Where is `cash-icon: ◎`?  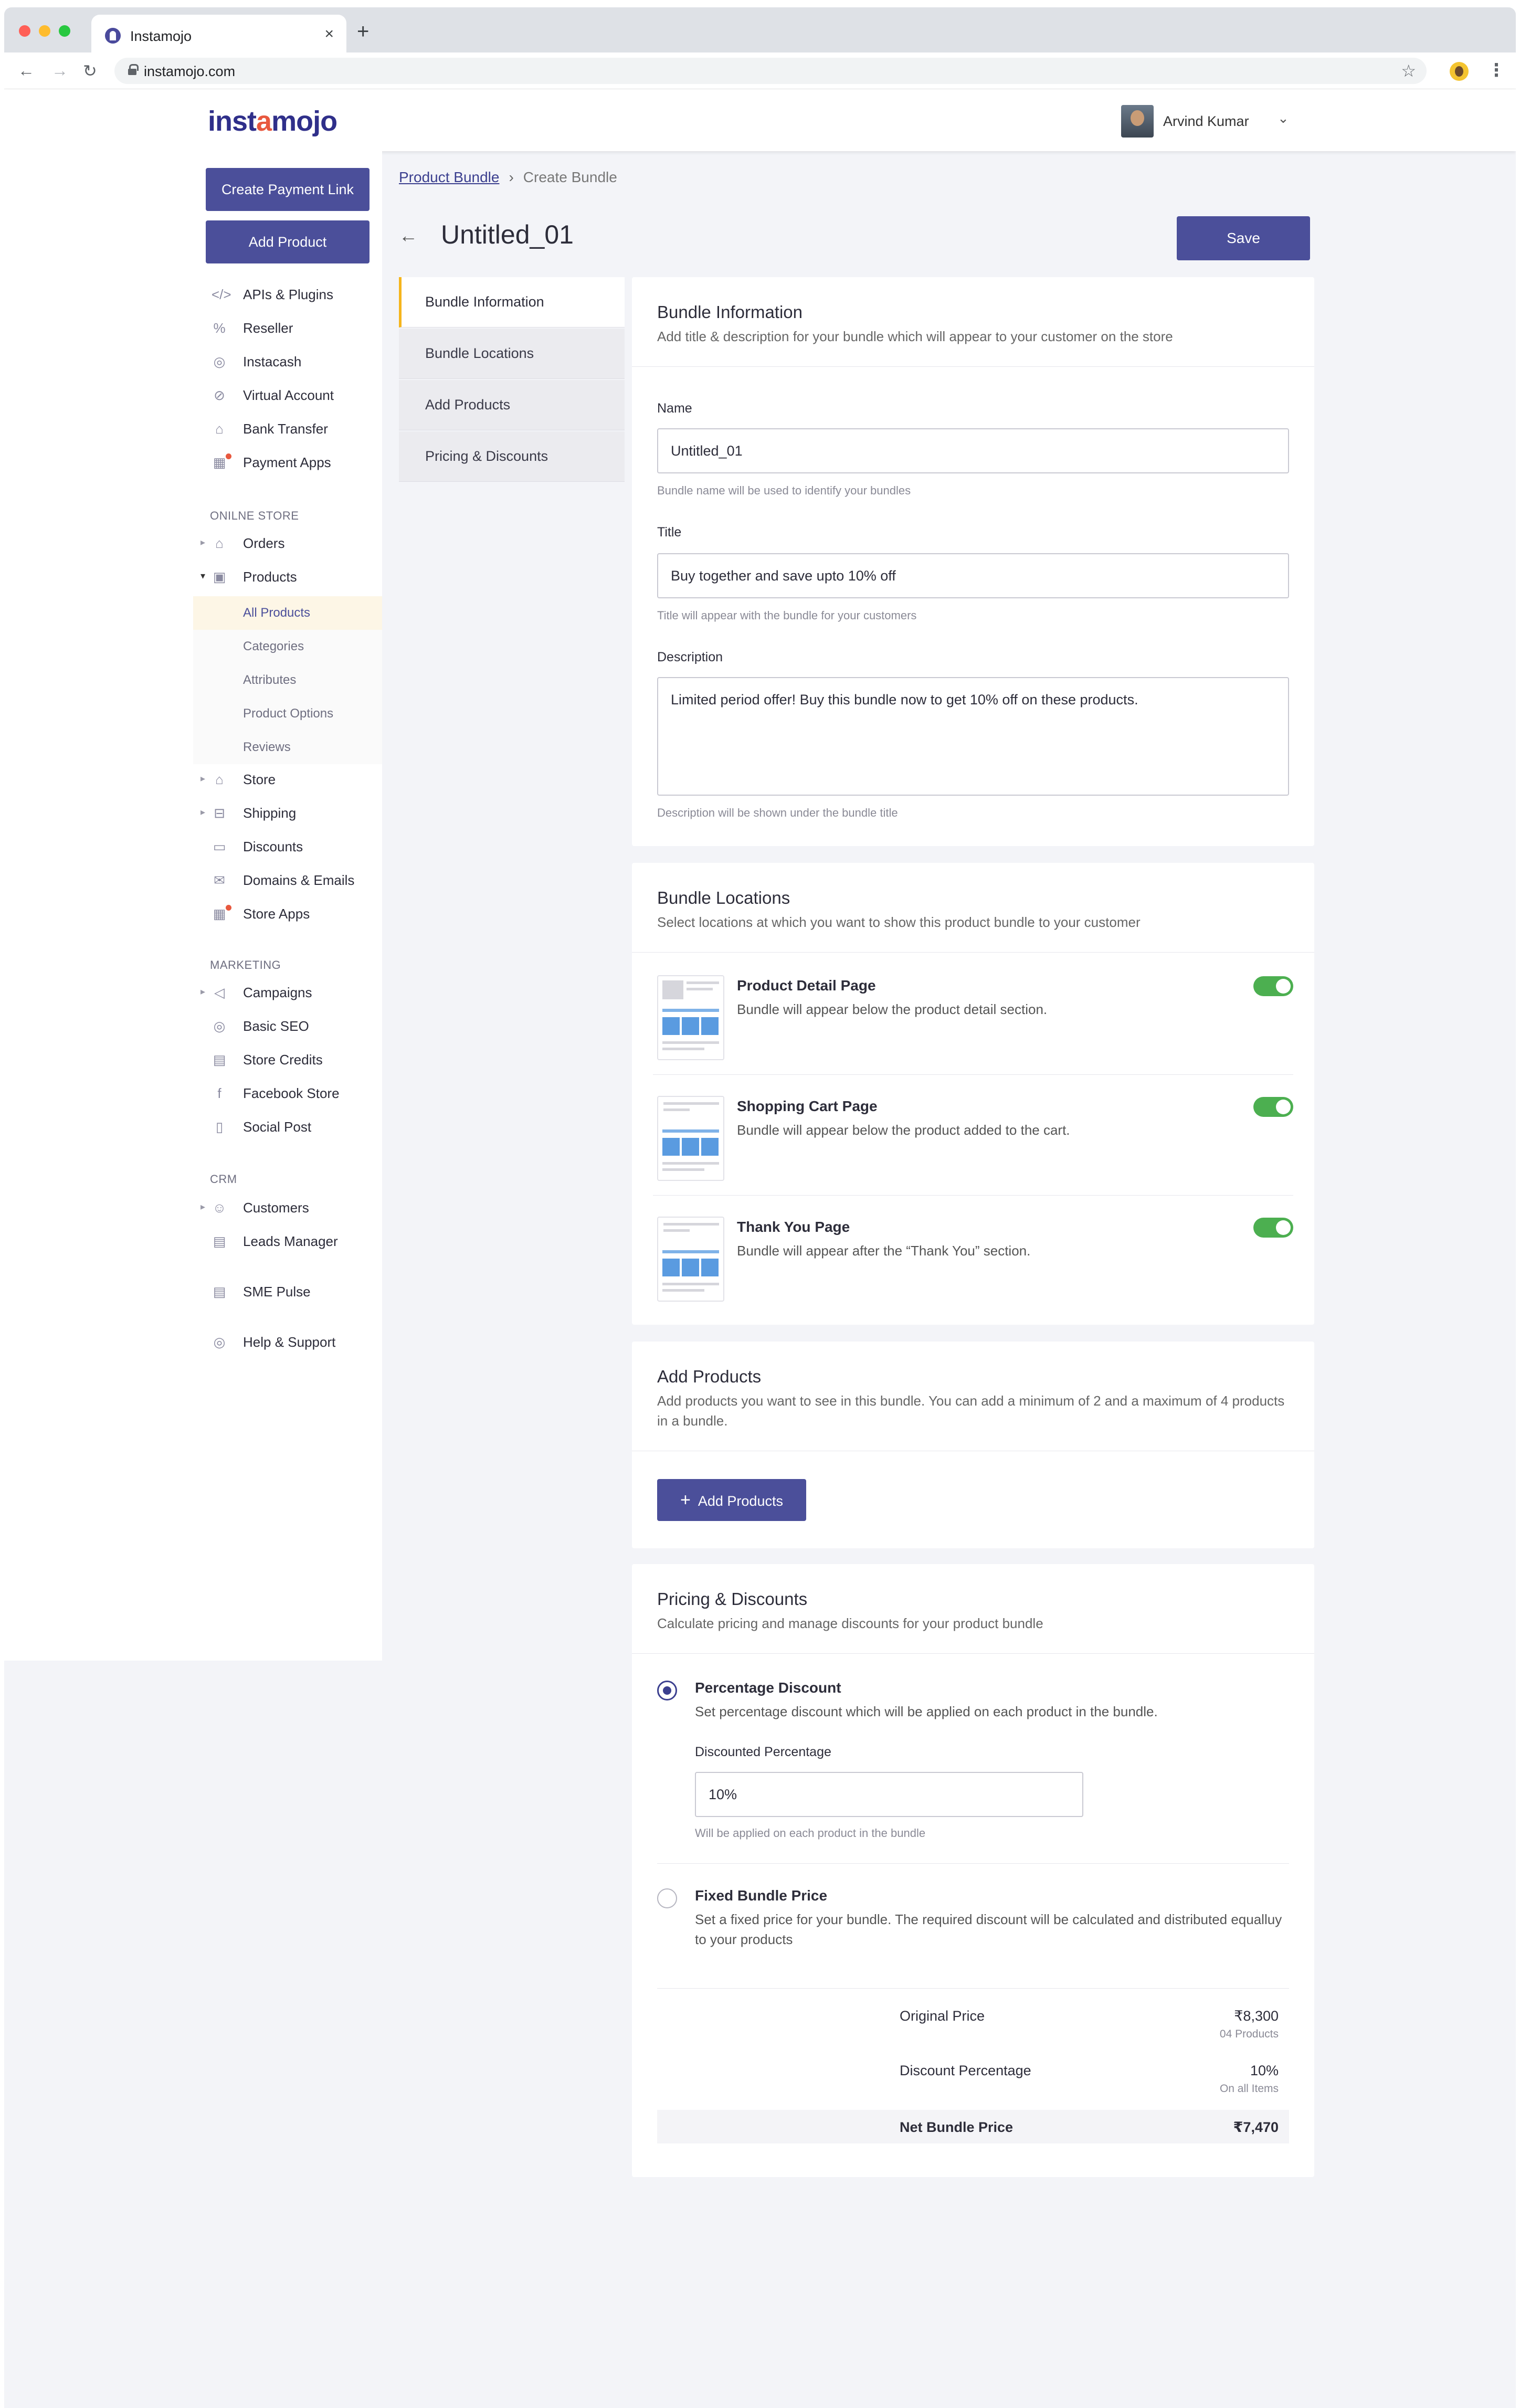
cash-icon: ◎ is located at coordinates (219, 361).